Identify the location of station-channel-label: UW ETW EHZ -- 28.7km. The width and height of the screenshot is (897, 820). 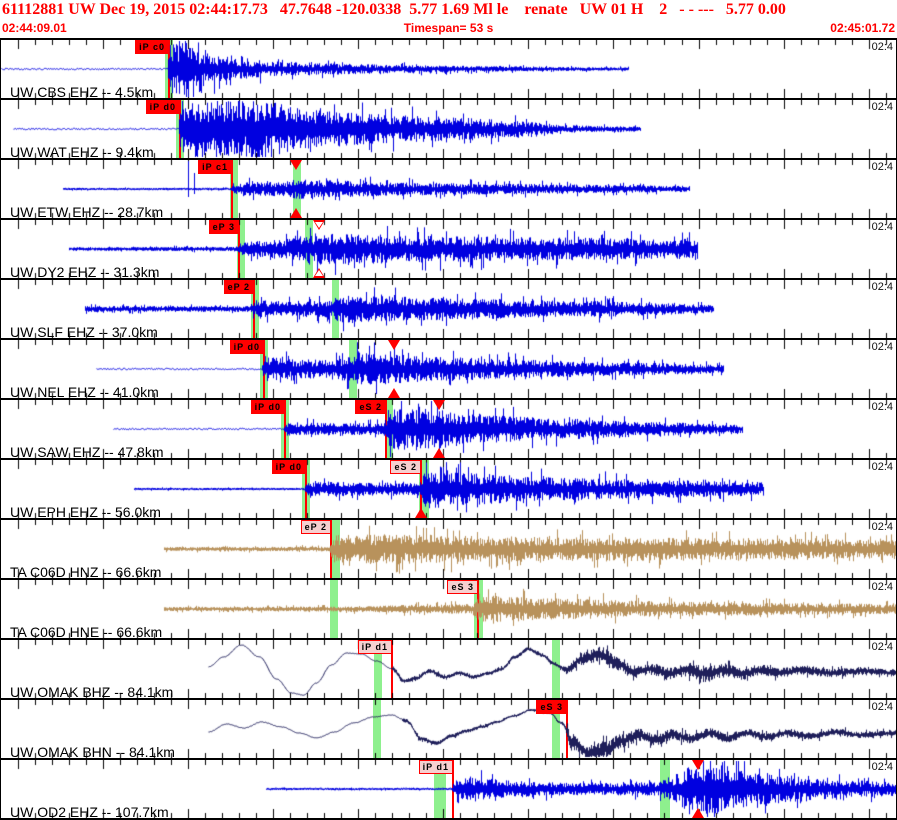
(87, 211).